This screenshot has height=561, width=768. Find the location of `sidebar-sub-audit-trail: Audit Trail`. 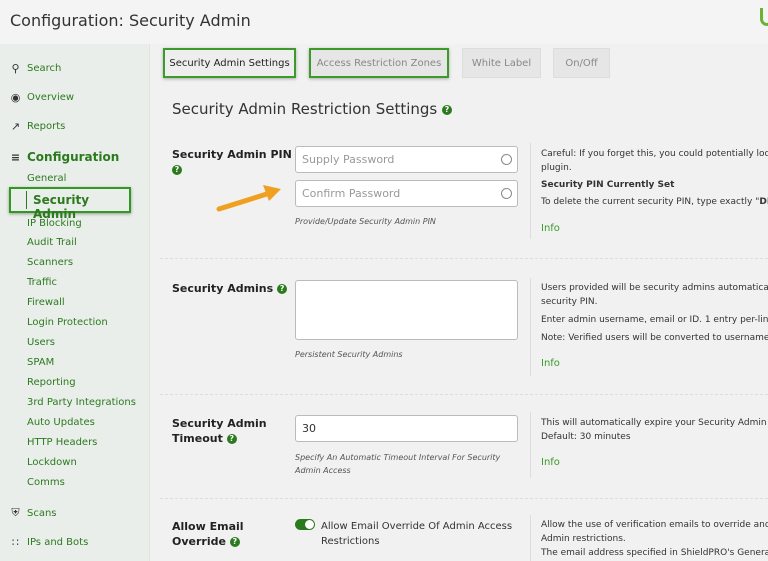

sidebar-sub-audit-trail: Audit Trail is located at coordinates (52, 242).